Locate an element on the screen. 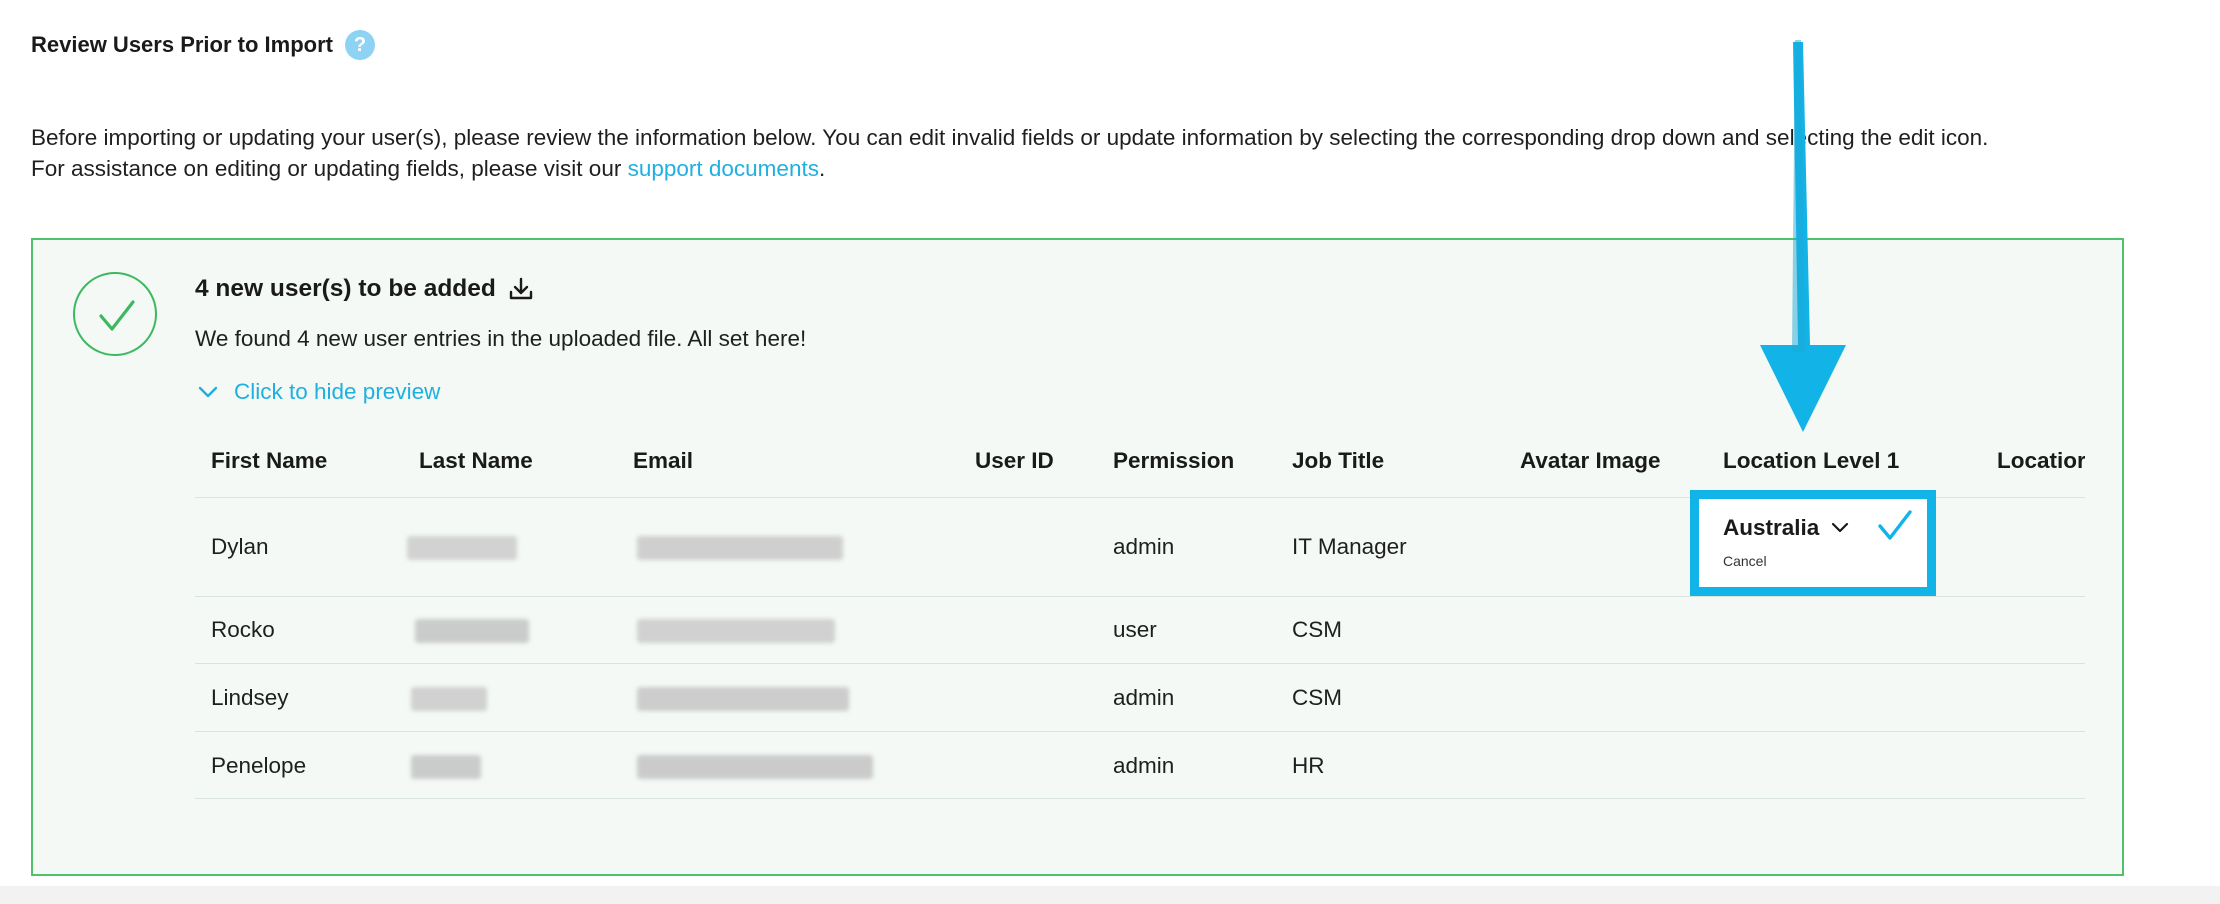 The image size is (2220, 904). page-header: Review Users Prior to Import ? is located at coordinates (203, 45).